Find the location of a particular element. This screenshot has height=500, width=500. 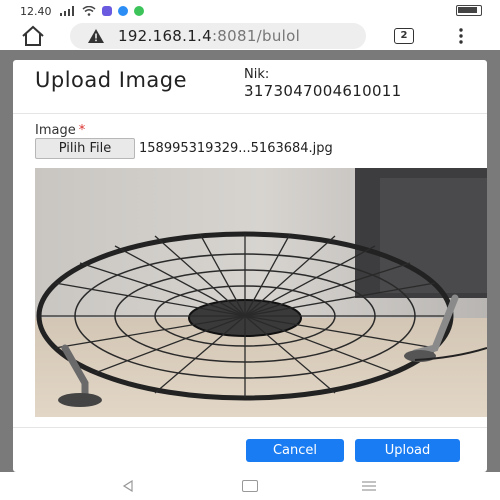

android-nav-bar is located at coordinates (250, 486).